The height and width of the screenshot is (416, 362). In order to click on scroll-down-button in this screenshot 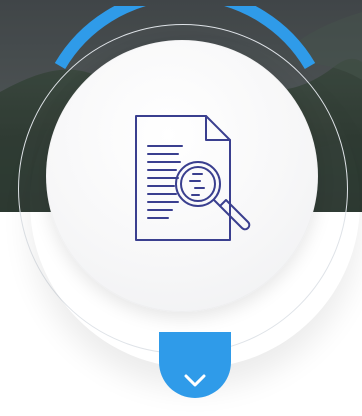, I will do `click(195, 365)`.